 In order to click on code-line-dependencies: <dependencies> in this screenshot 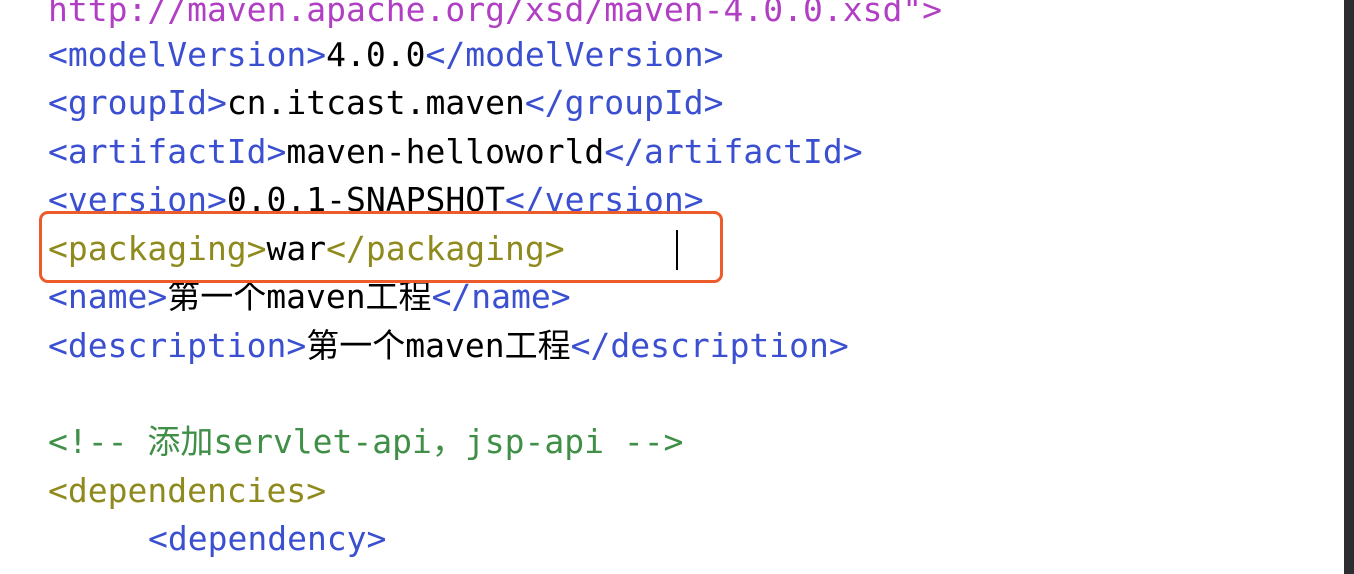, I will do `click(187, 491)`.